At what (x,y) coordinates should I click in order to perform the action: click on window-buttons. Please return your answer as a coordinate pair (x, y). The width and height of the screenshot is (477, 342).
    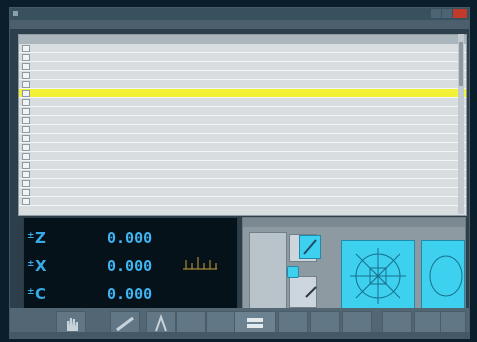
    Looking at the image, I should click on (449, 14).